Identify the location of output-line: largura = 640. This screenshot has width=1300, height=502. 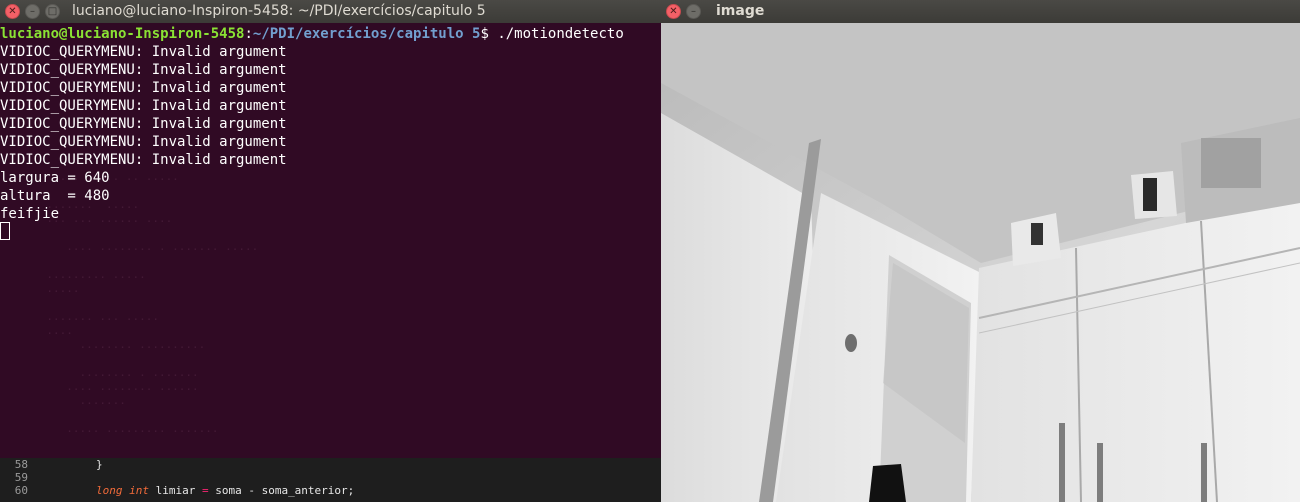
(55, 178).